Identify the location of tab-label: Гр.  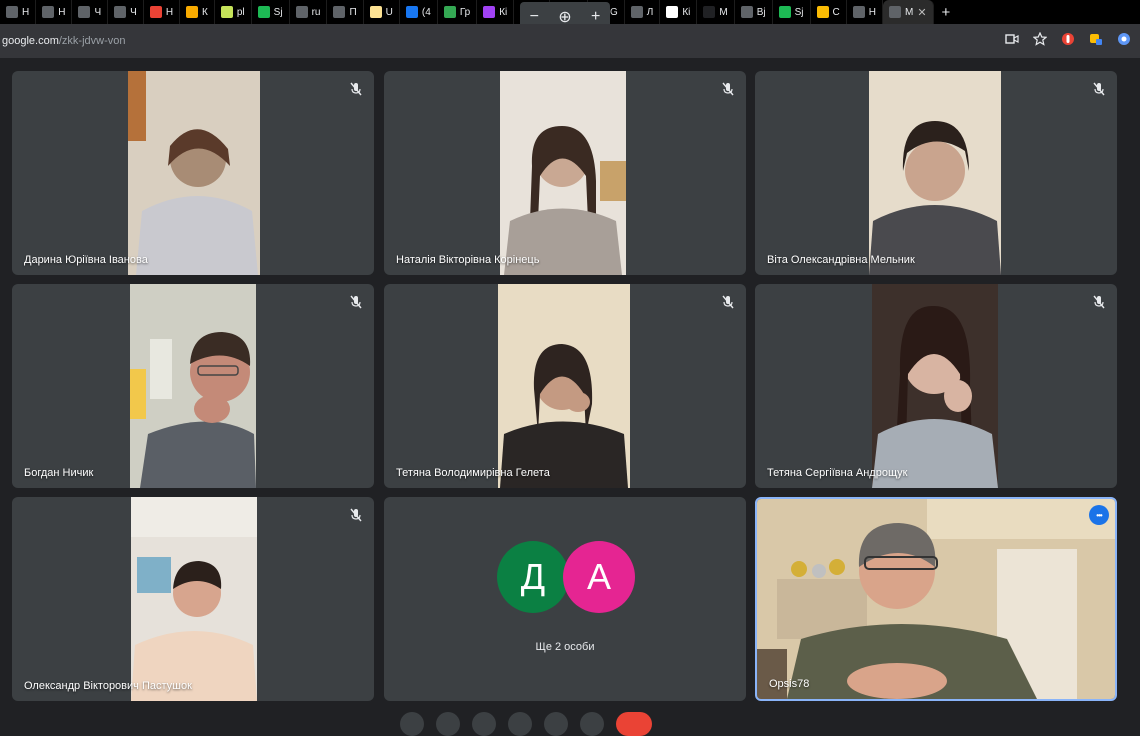
(465, 12).